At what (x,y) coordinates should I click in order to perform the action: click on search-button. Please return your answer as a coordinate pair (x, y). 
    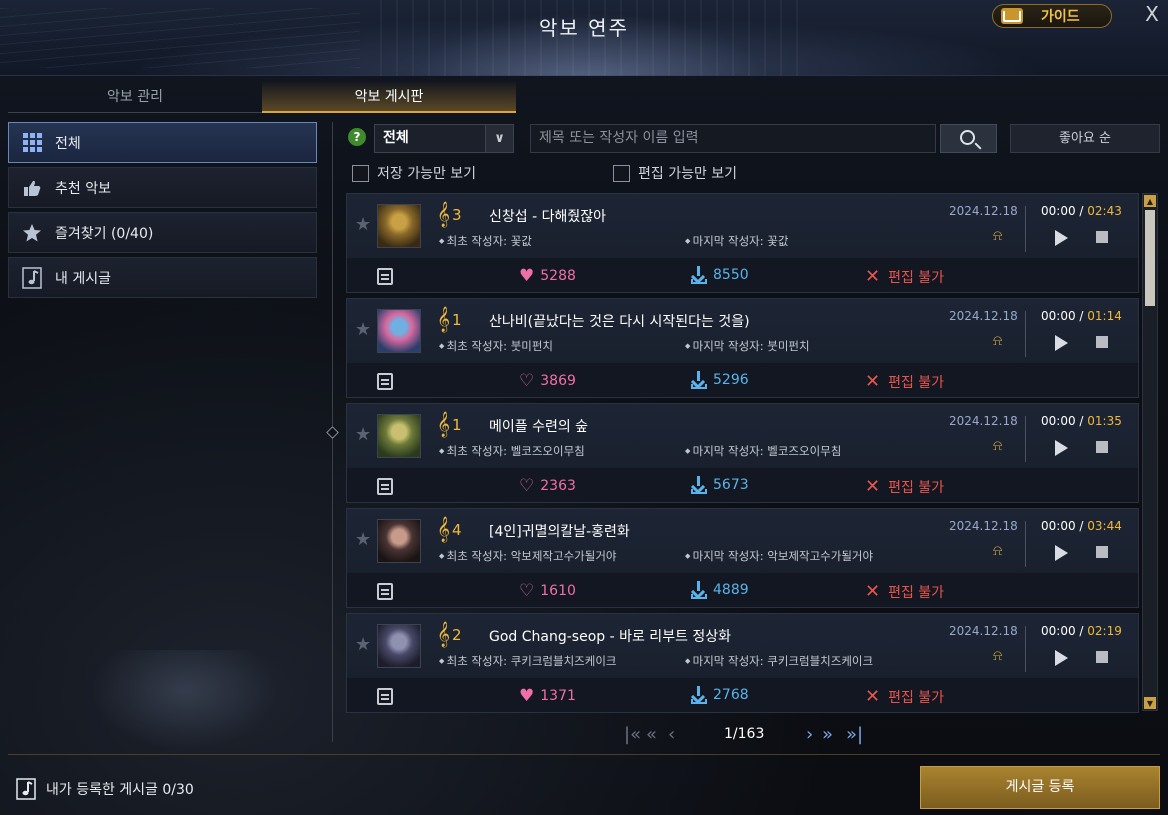
    Looking at the image, I should click on (968, 138).